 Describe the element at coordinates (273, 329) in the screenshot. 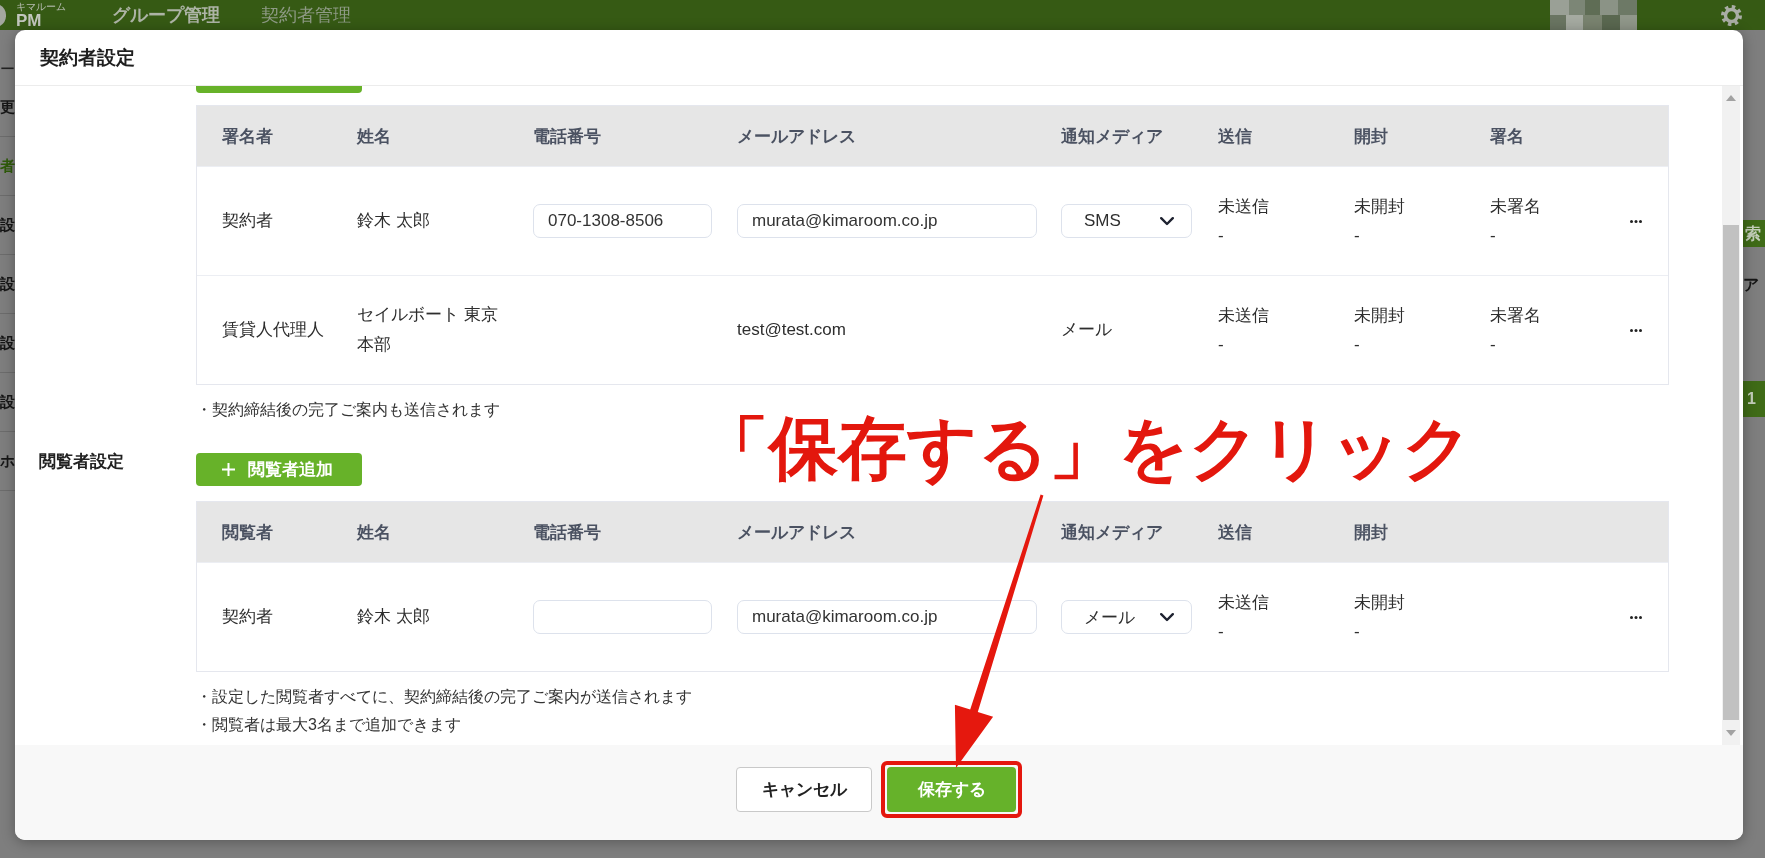

I see `role-text: 賃貸人代理人` at that location.